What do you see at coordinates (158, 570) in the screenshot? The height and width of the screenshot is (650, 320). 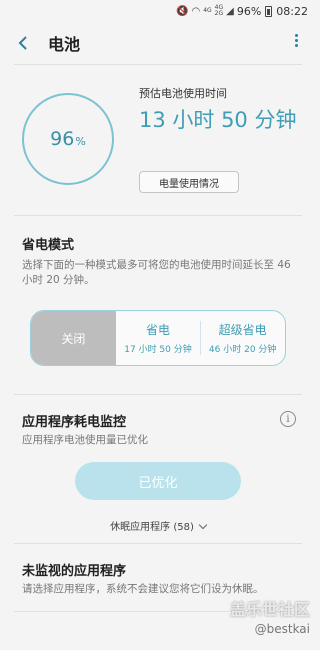 I see `unmonitored-apps-item: 未监视的应用程序 请选择应用程序，系统不会建议您将它们设为休眠。` at bounding box center [158, 570].